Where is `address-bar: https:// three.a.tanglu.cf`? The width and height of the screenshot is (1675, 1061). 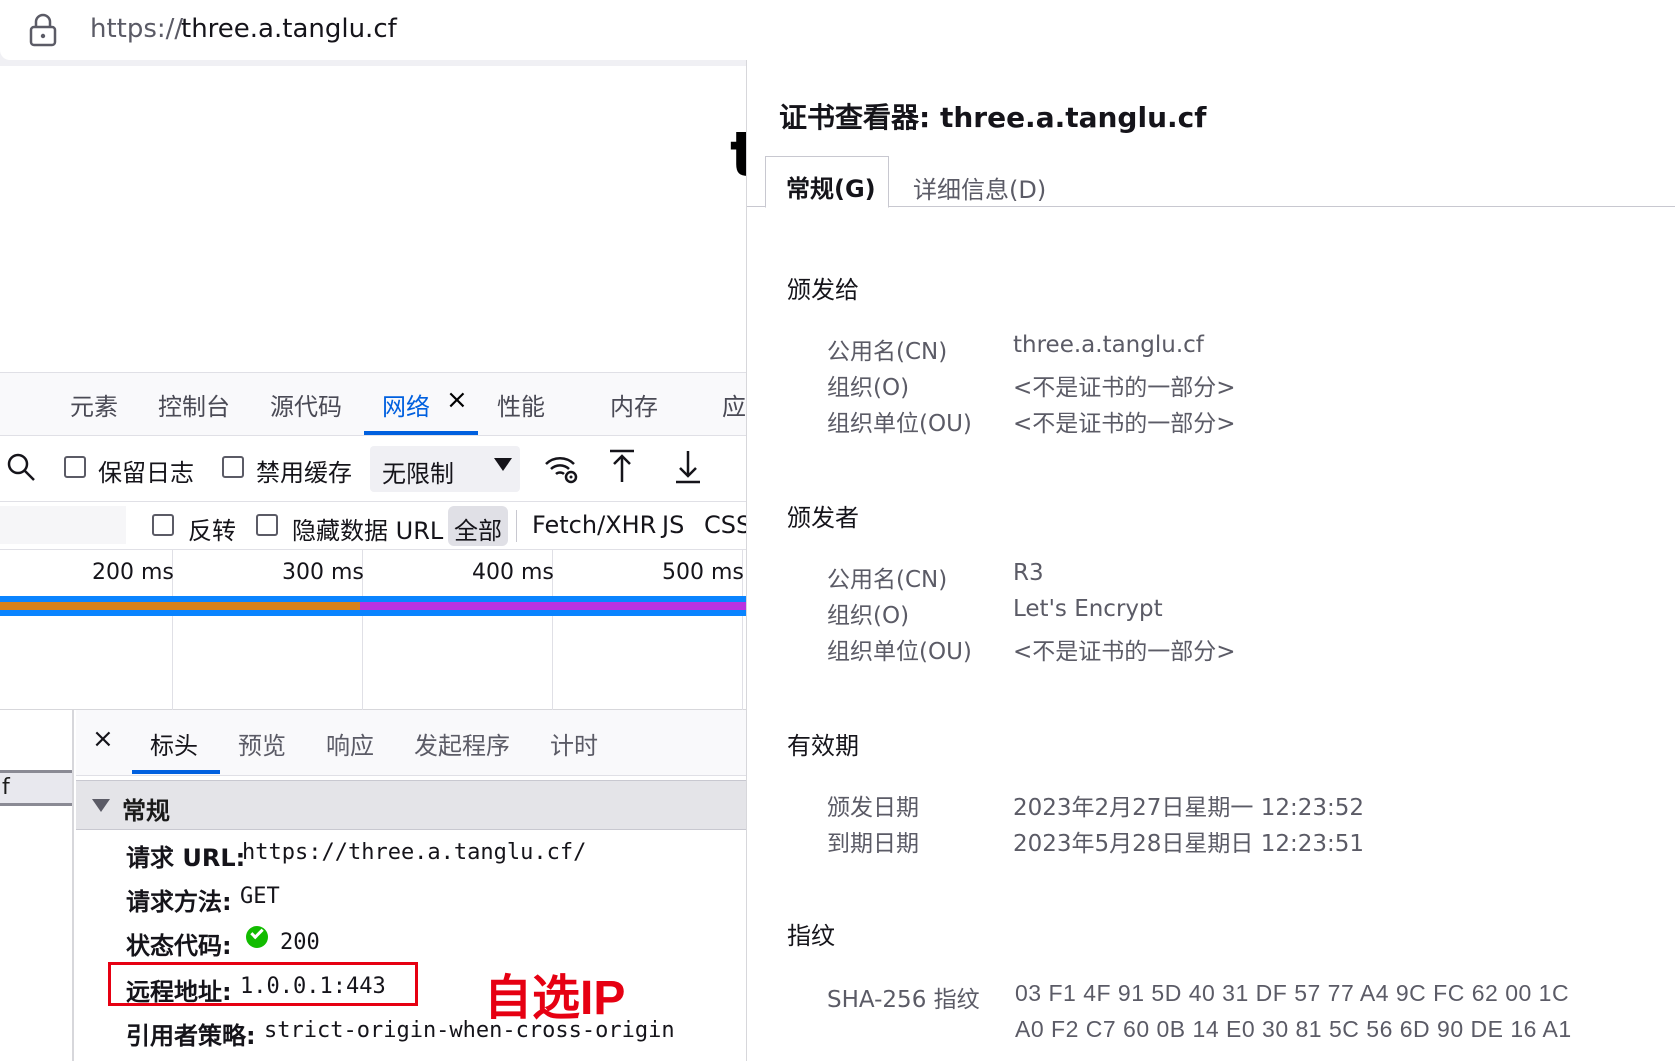 address-bar: https:// three.a.tanglu.cf is located at coordinates (837, 33).